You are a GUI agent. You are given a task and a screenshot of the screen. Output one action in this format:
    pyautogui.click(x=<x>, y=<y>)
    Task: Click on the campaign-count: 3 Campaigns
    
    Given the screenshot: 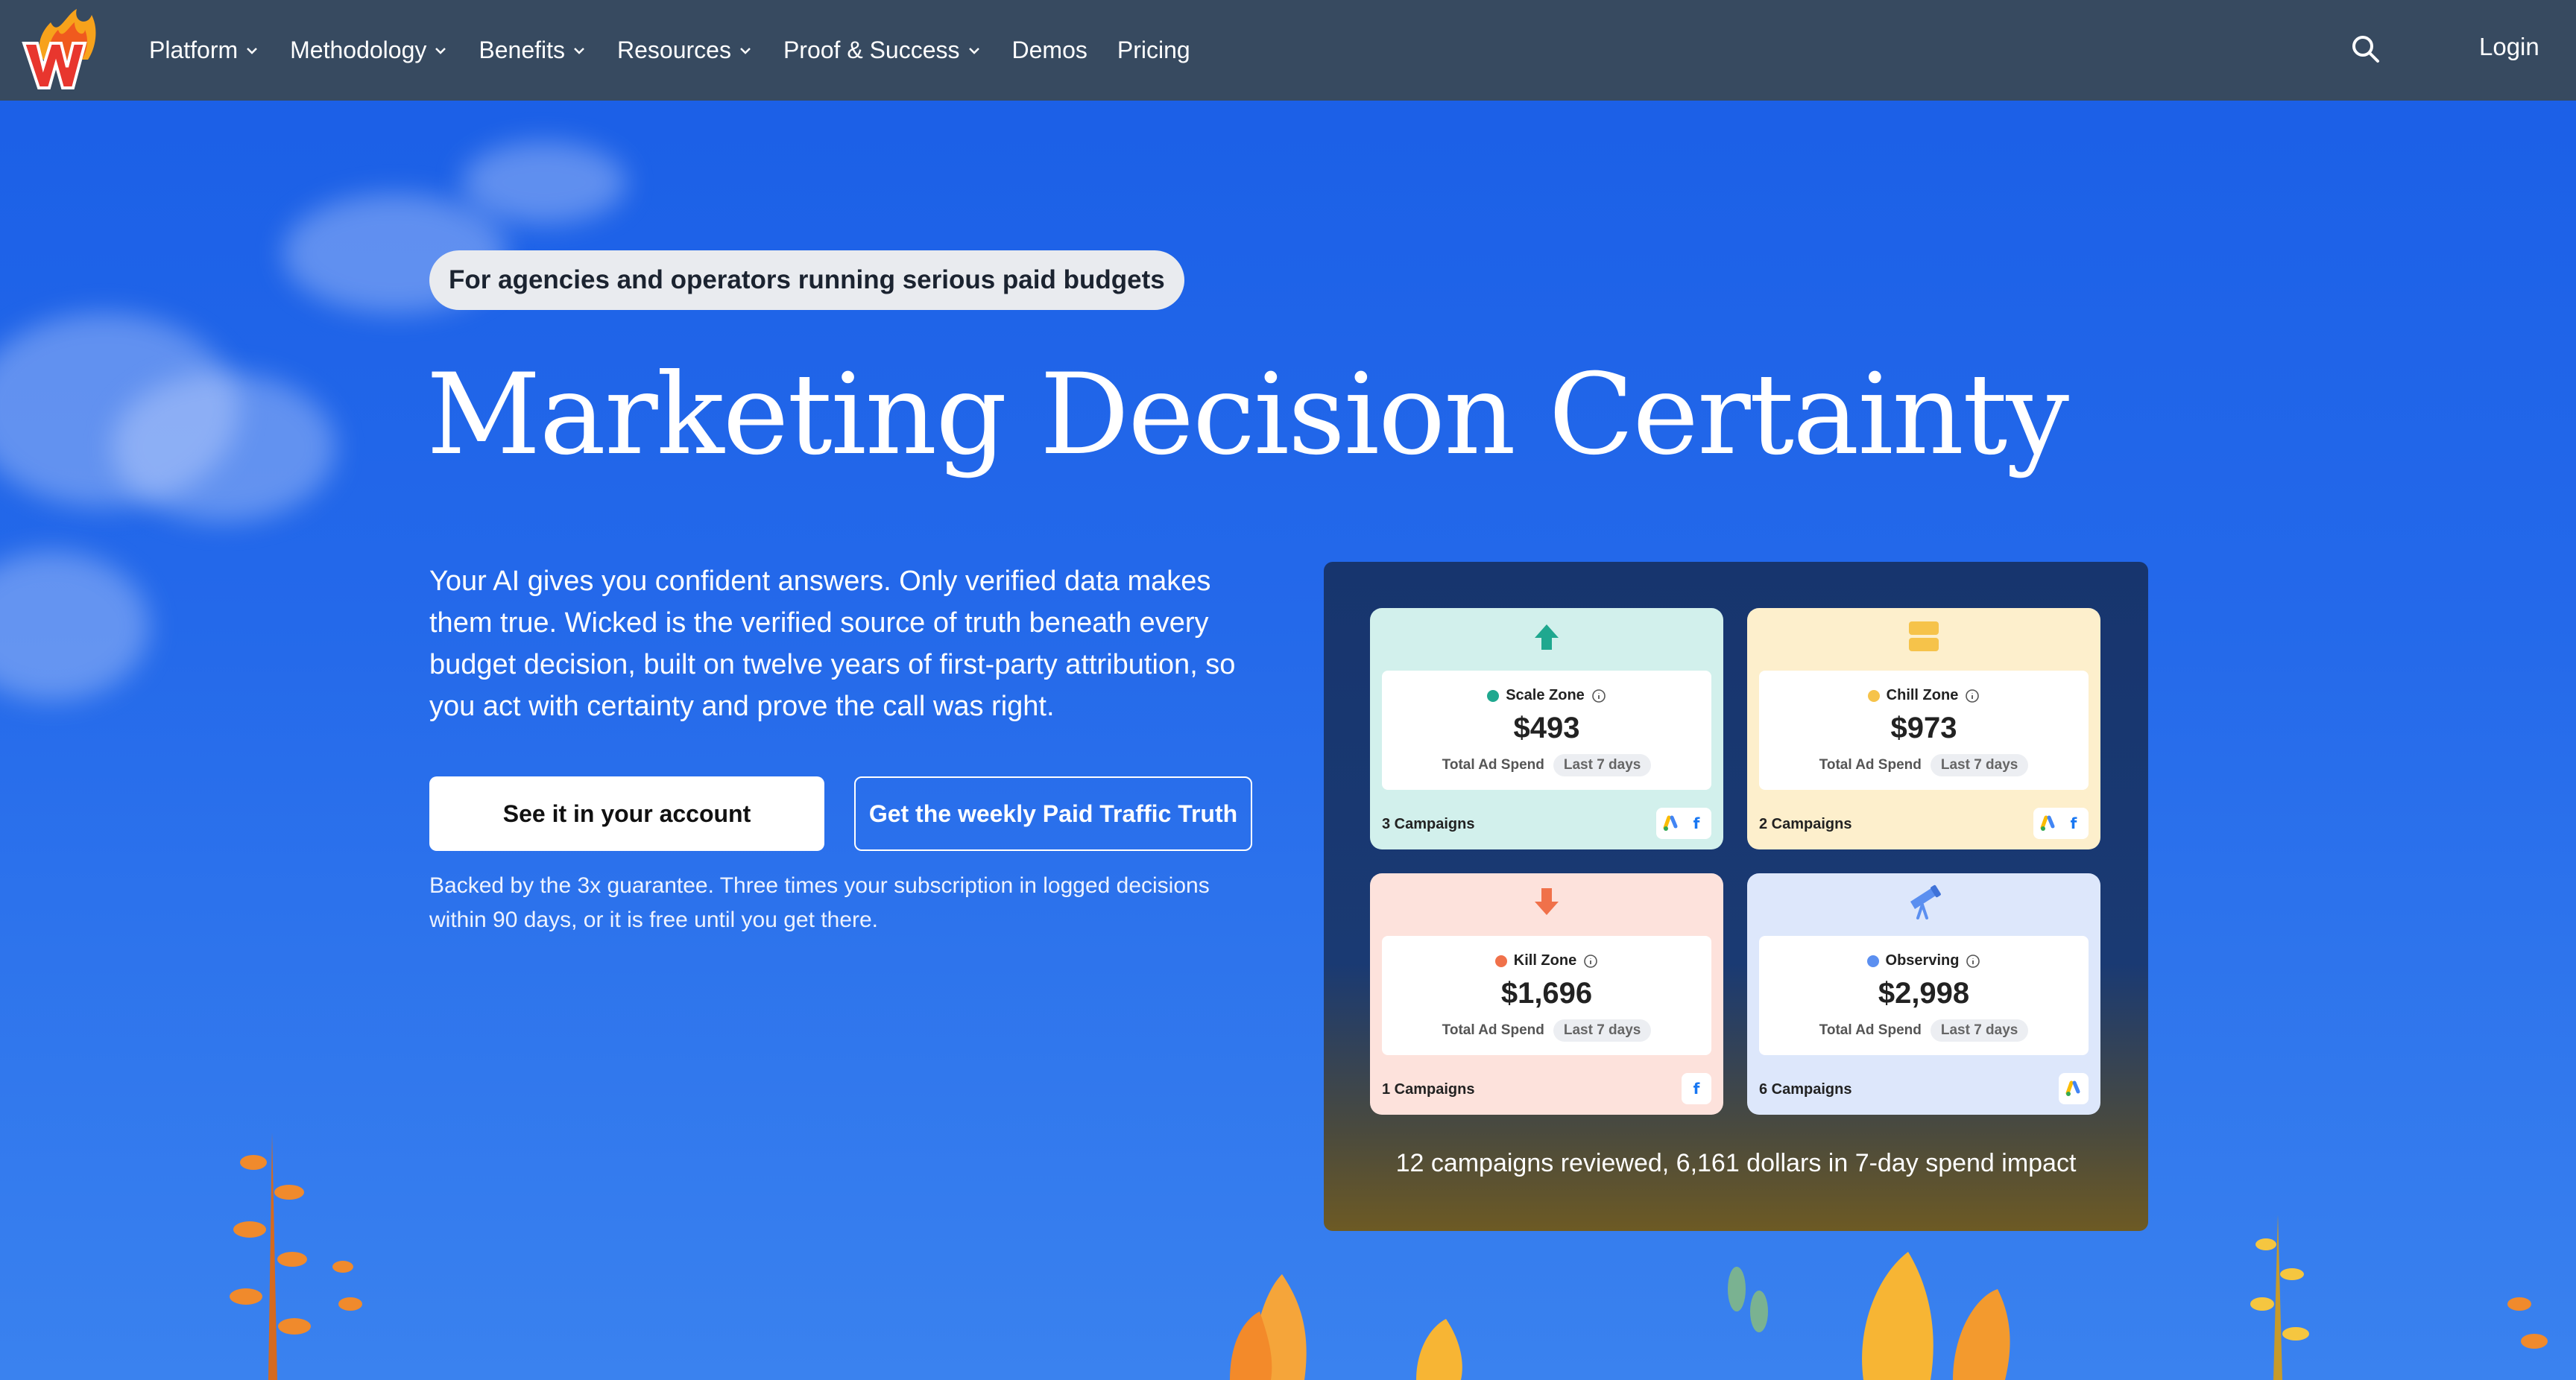 What is the action you would take?
    pyautogui.click(x=1428, y=824)
    